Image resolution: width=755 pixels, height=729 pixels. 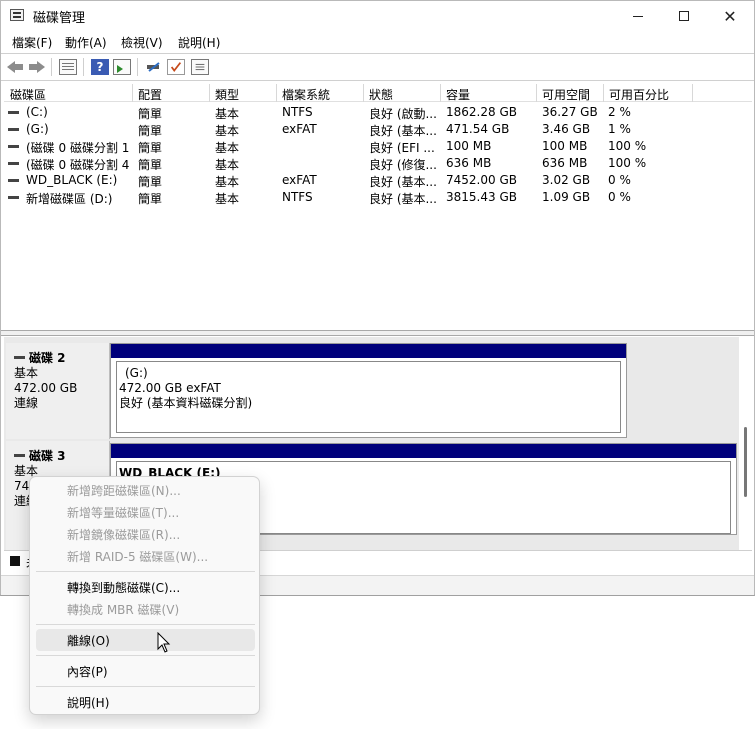 I want to click on column-header-layout: 配置, so click(x=150, y=94).